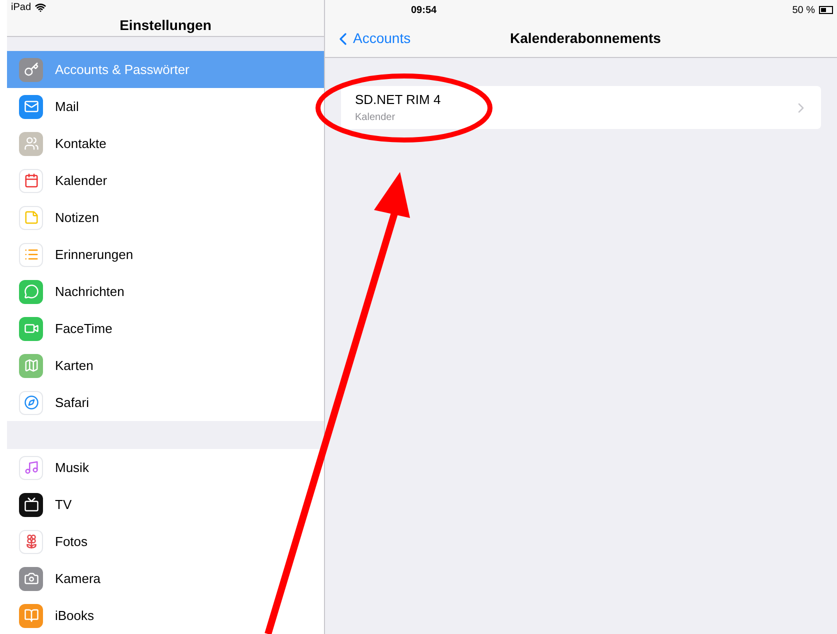  What do you see at coordinates (31, 366) in the screenshot?
I see `map-icon` at bounding box center [31, 366].